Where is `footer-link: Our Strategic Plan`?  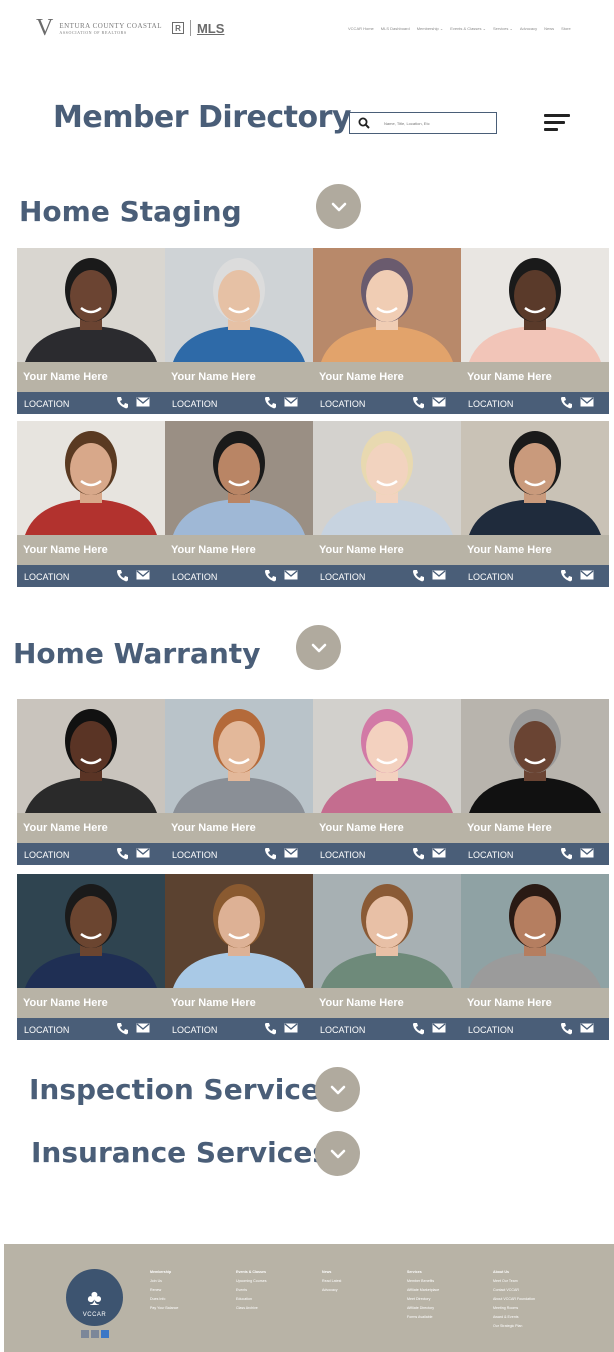
footer-link: Our Strategic Plan is located at coordinates (514, 1326).